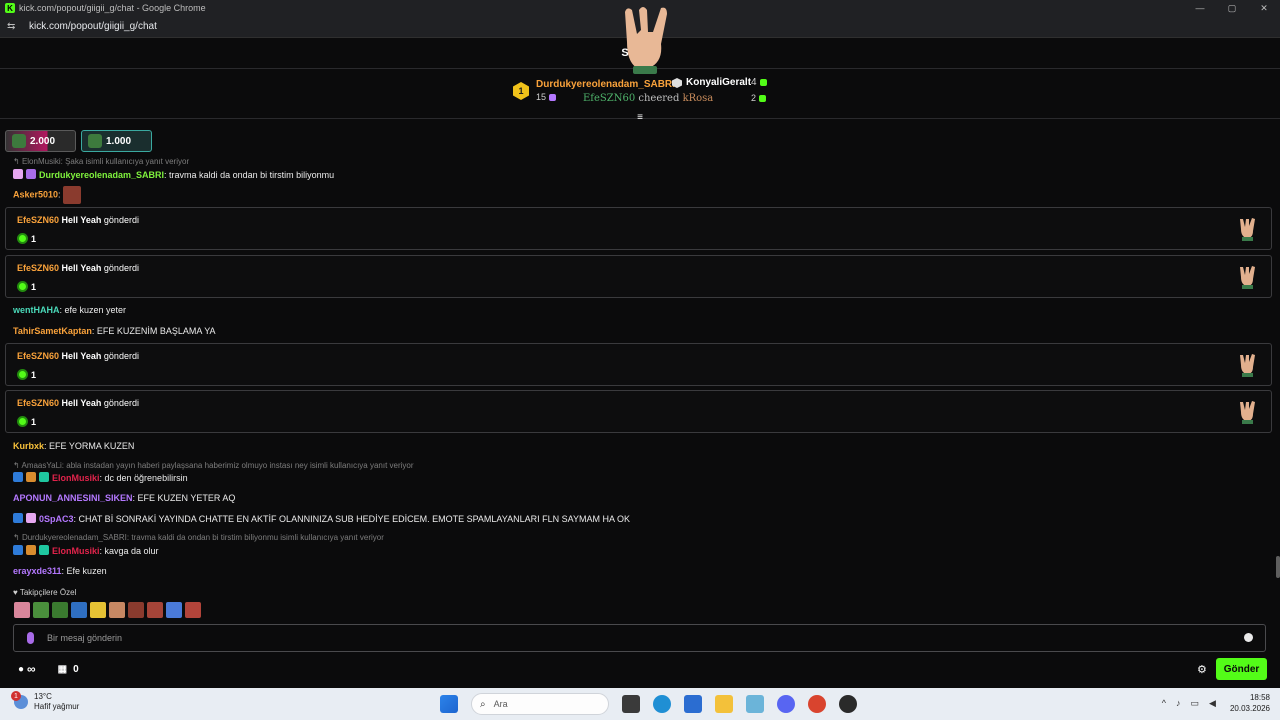 Image resolution: width=1280 pixels, height=720 pixels. What do you see at coordinates (1178, 703) in the screenshot?
I see `microphone-tray-icon: ♪` at bounding box center [1178, 703].